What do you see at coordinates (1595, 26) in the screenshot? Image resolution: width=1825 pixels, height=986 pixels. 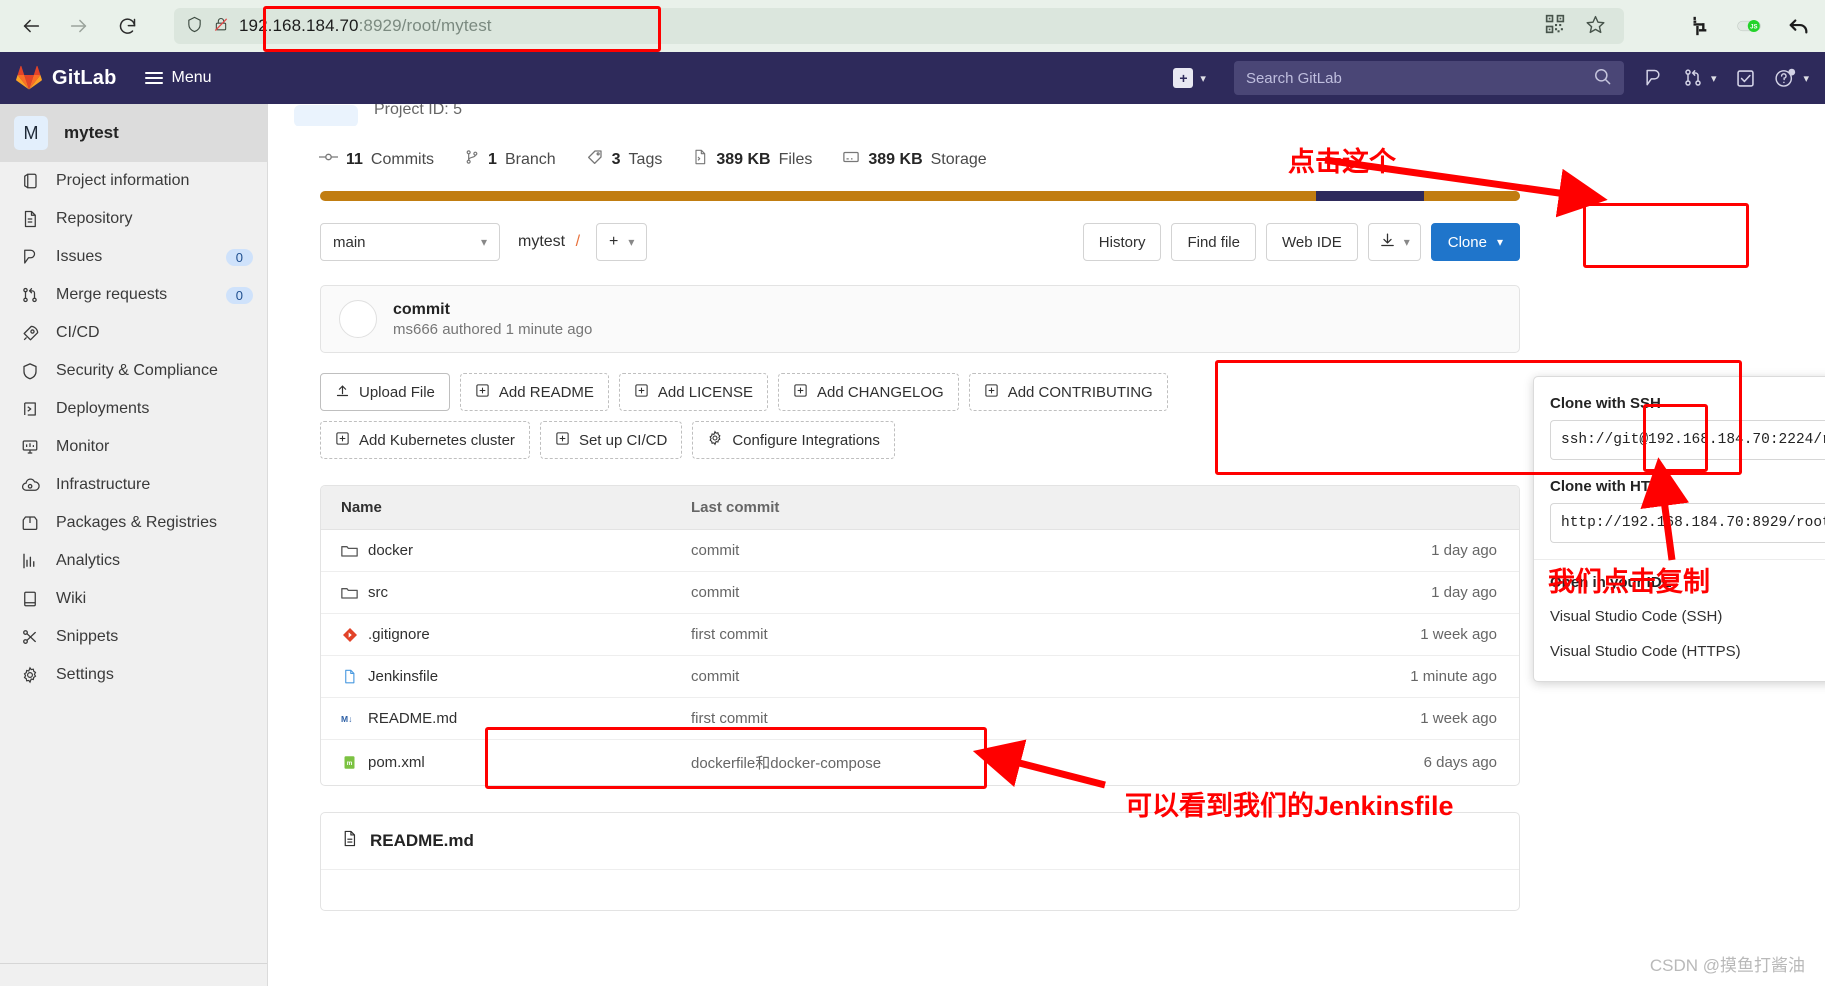 I see `star-icon` at bounding box center [1595, 26].